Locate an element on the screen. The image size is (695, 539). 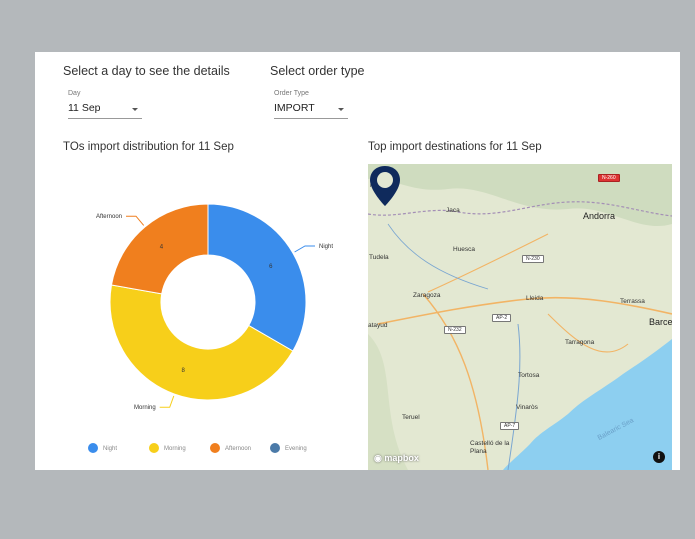
map-label-tarragona: Tarragona is located at coordinates (580, 342).